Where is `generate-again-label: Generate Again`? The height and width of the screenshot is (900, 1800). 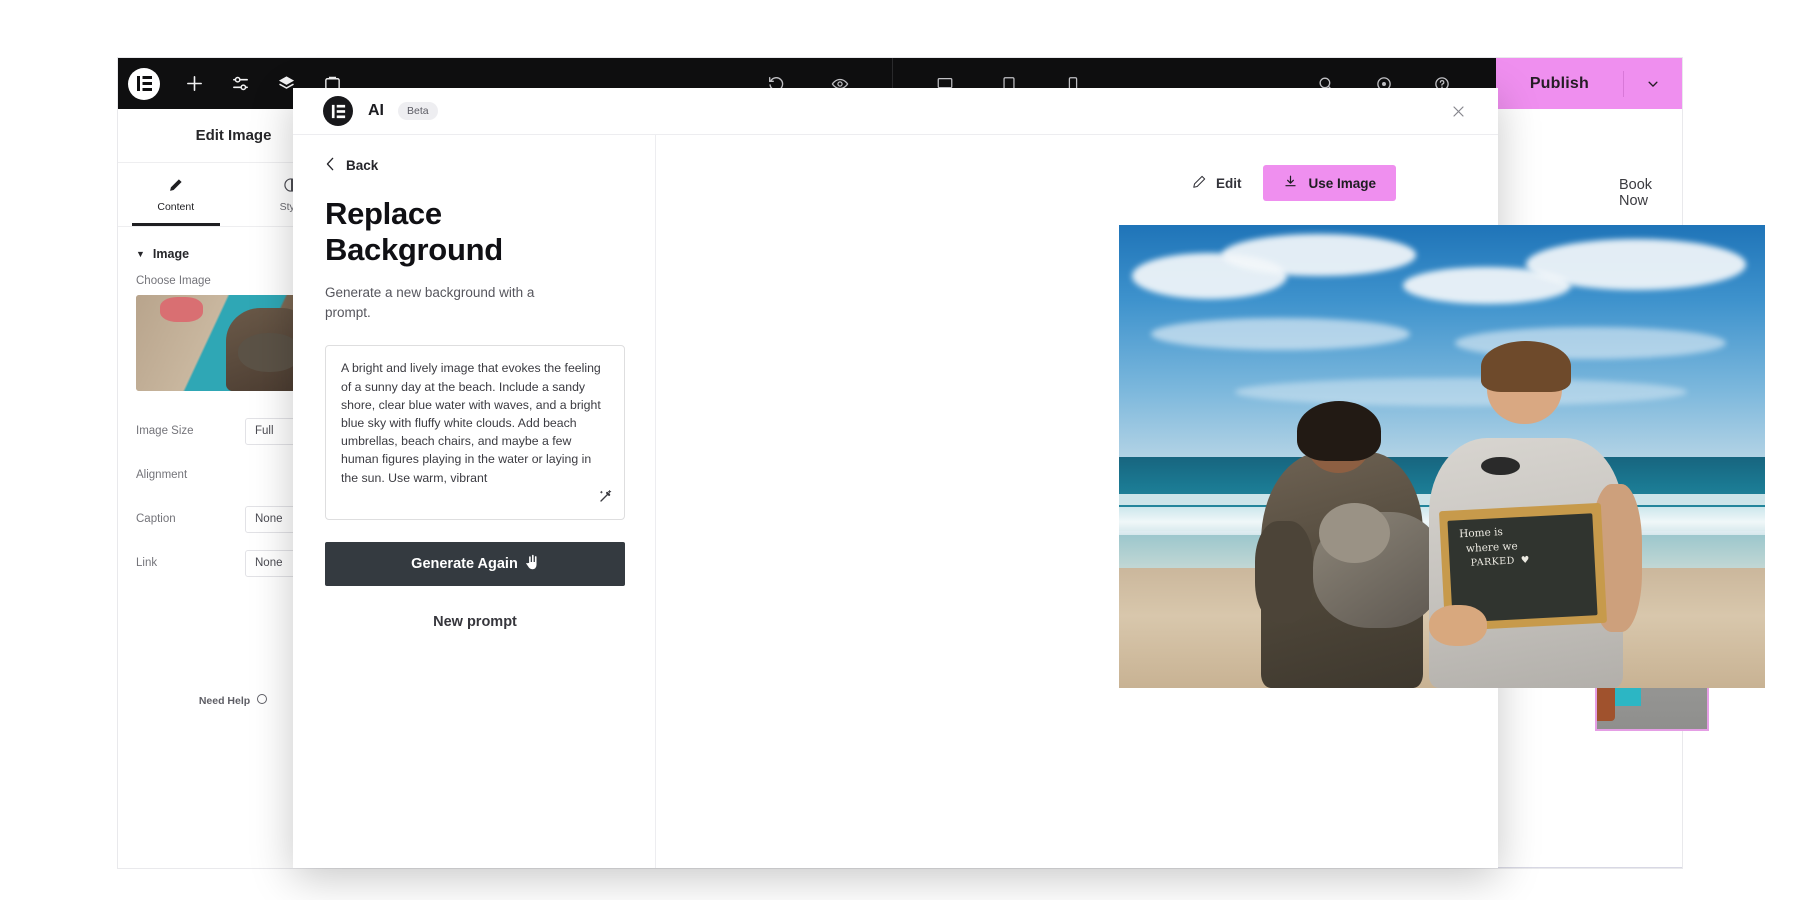 generate-again-label: Generate Again is located at coordinates (464, 564).